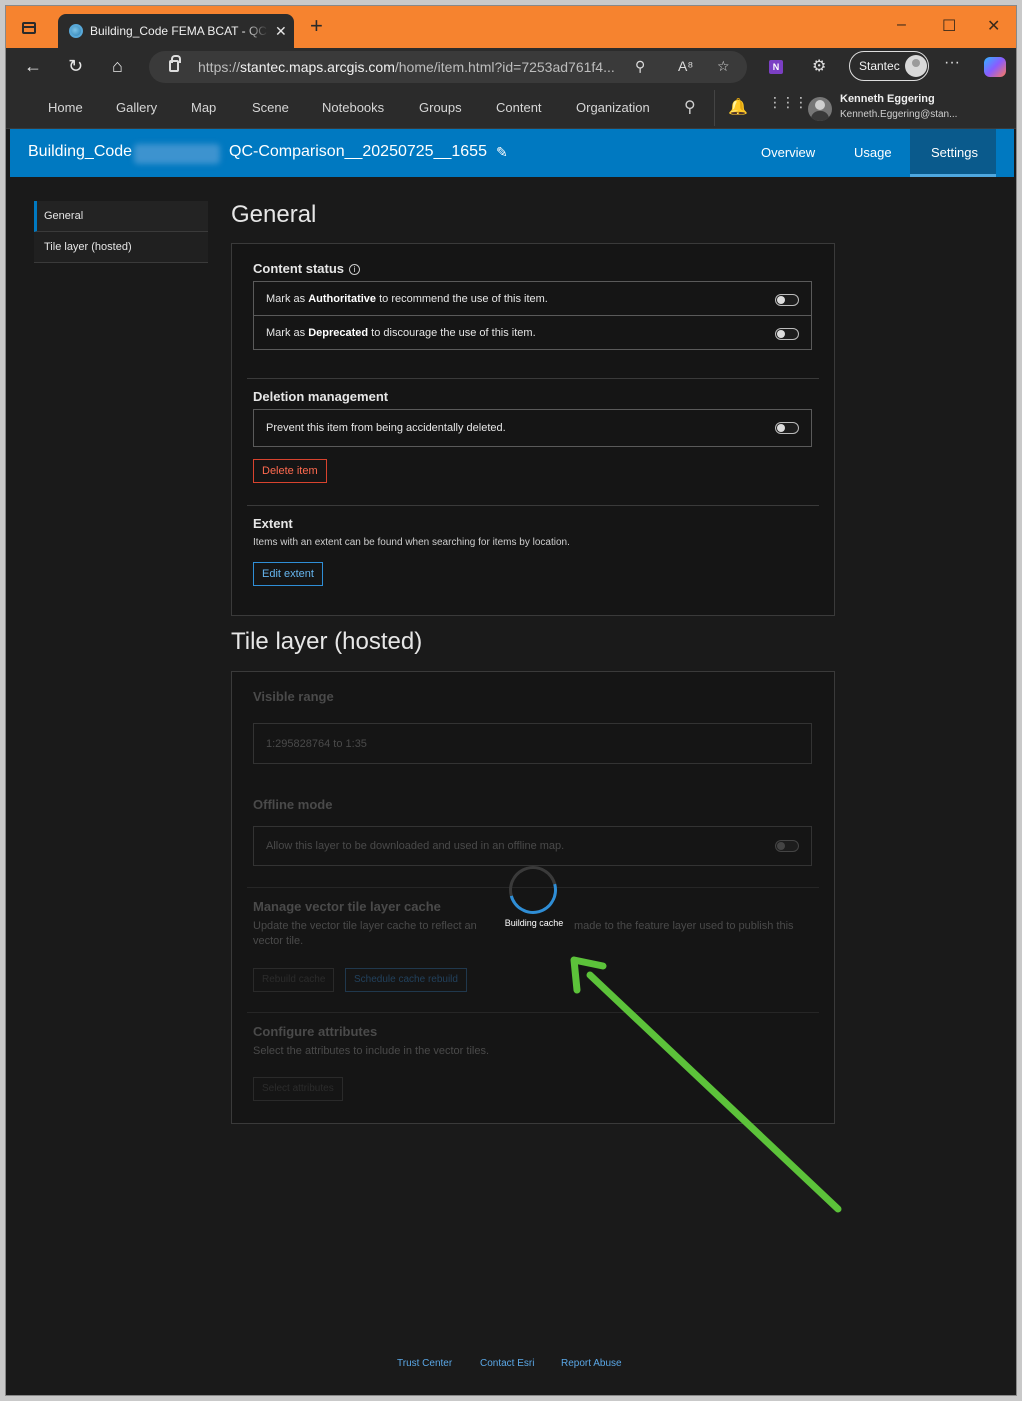 Image resolution: width=1022 pixels, height=1401 pixels. What do you see at coordinates (534, 923) in the screenshot?
I see `spinner-label: Building cache` at bounding box center [534, 923].